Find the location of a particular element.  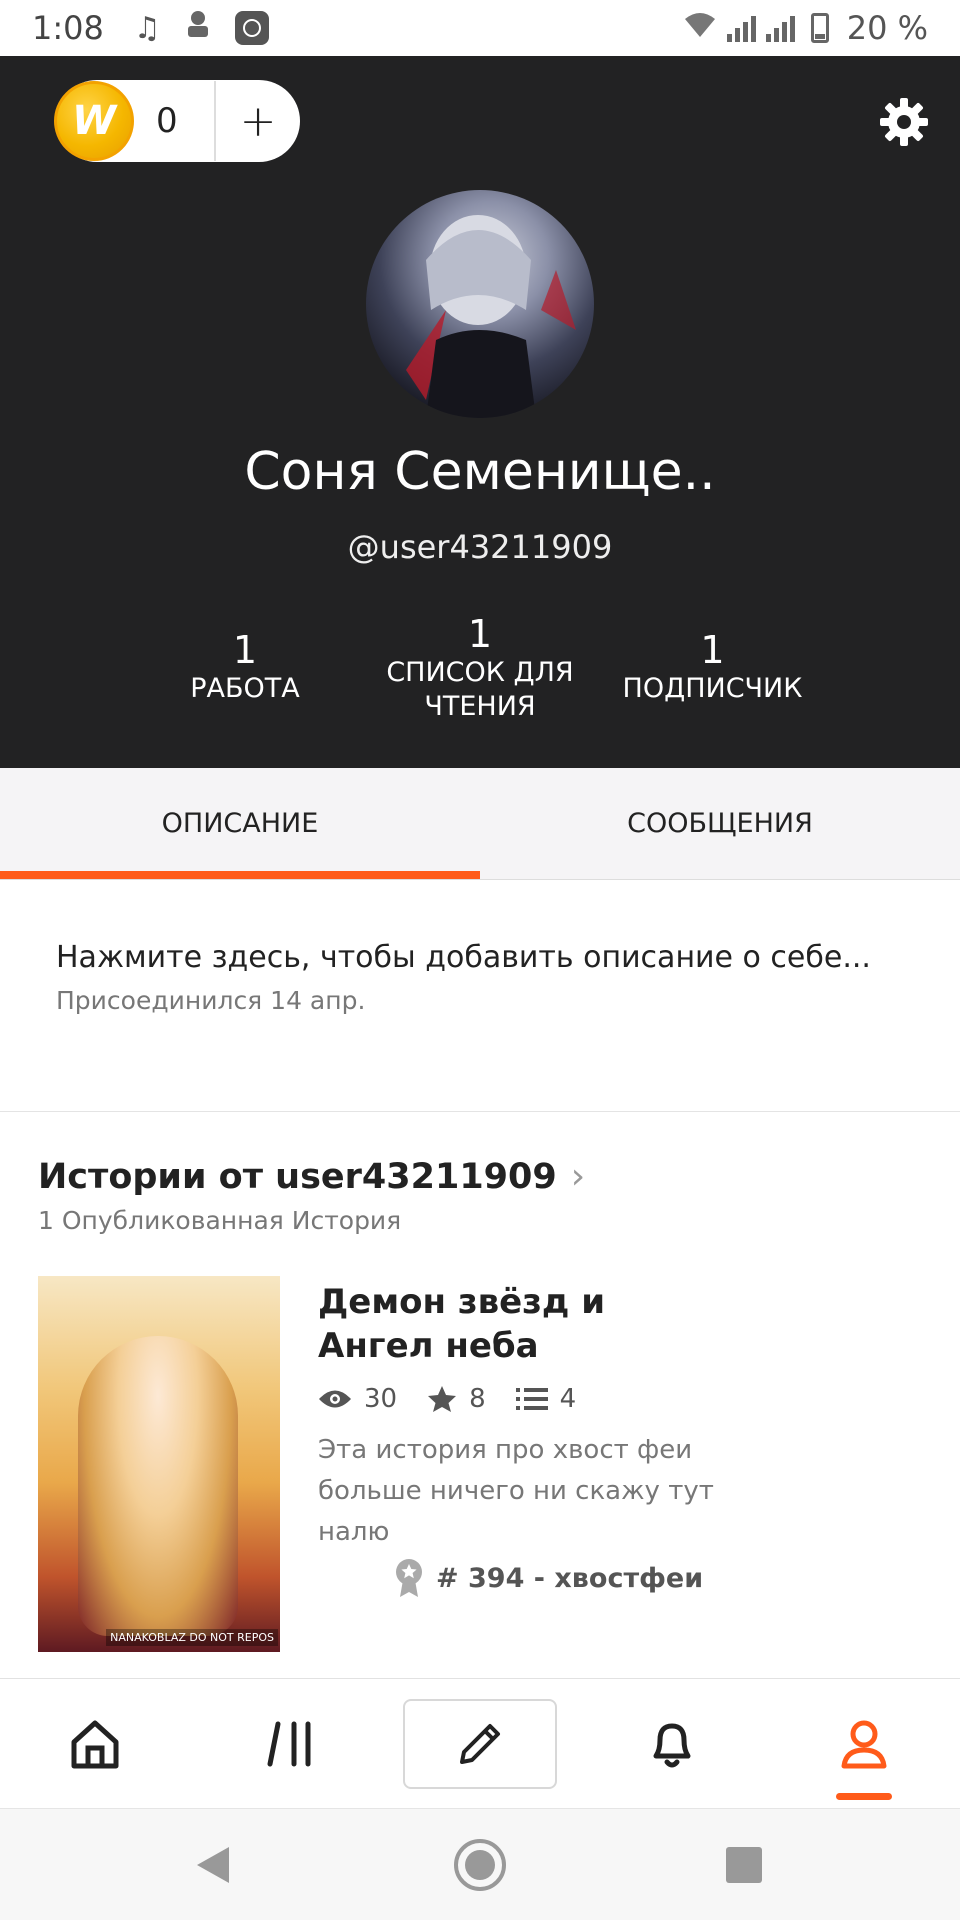

stat-reading-lists-label: СПИСОК ДЛЯ ЧТЕНИЯ is located at coordinates (480, 689).